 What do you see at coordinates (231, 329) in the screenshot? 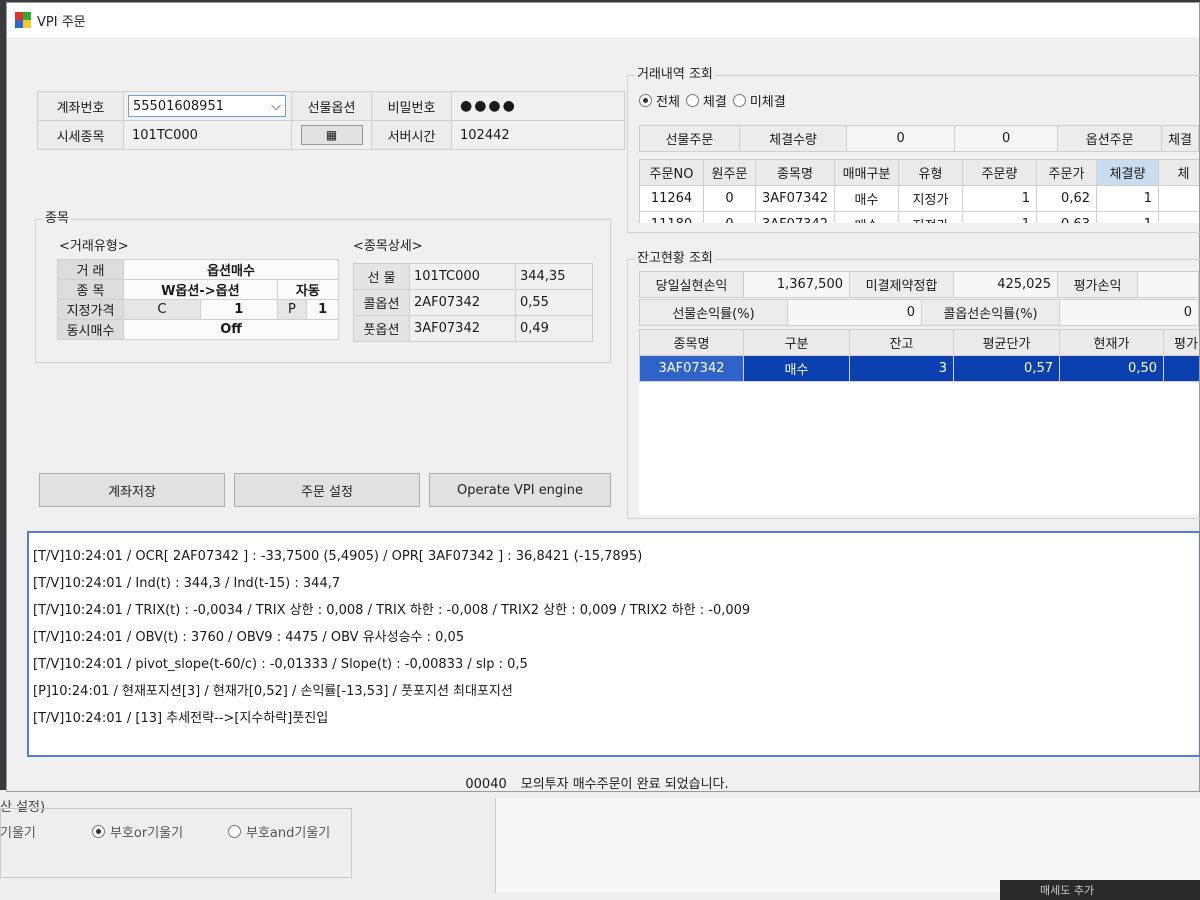
I see `simultaneous-buy-value: Off` at bounding box center [231, 329].